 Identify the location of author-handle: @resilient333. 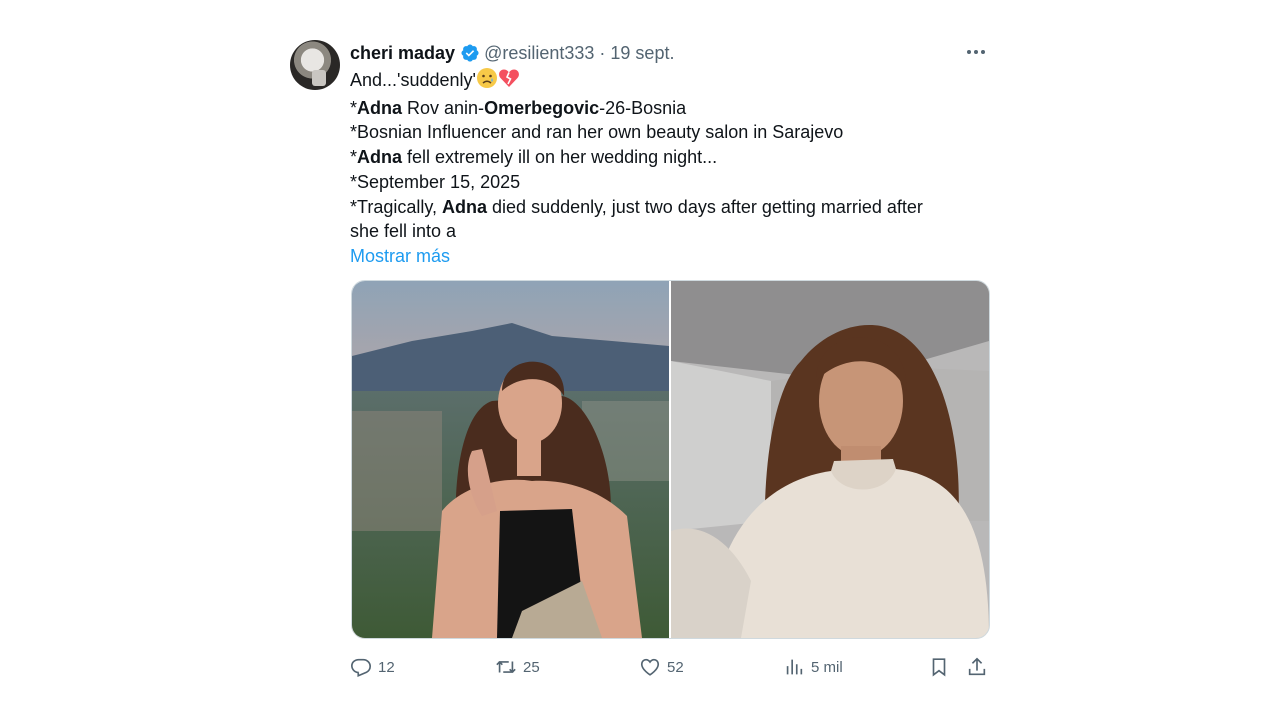
(539, 53).